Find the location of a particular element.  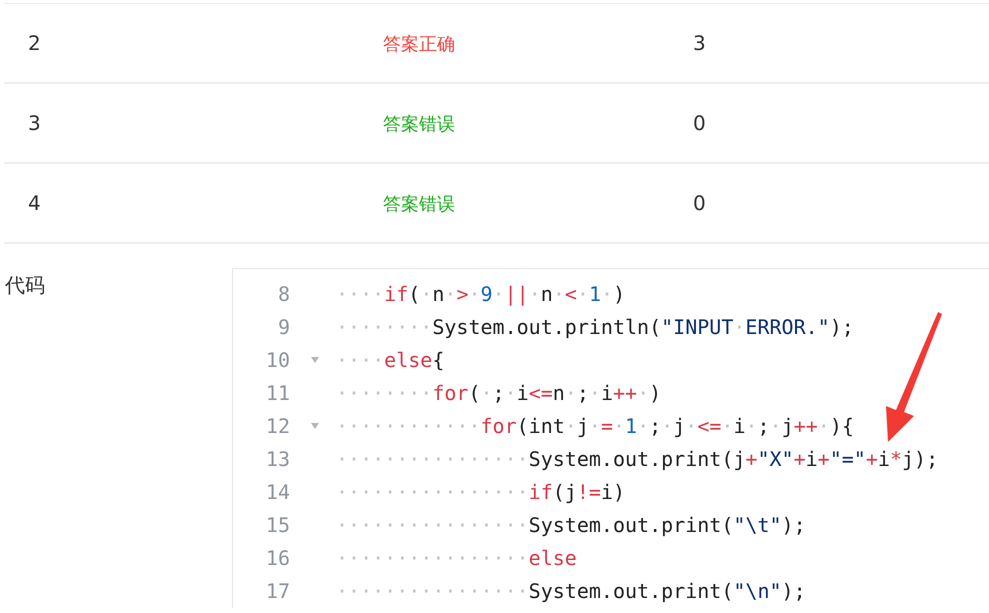

line-number: 14 is located at coordinates (277, 492).